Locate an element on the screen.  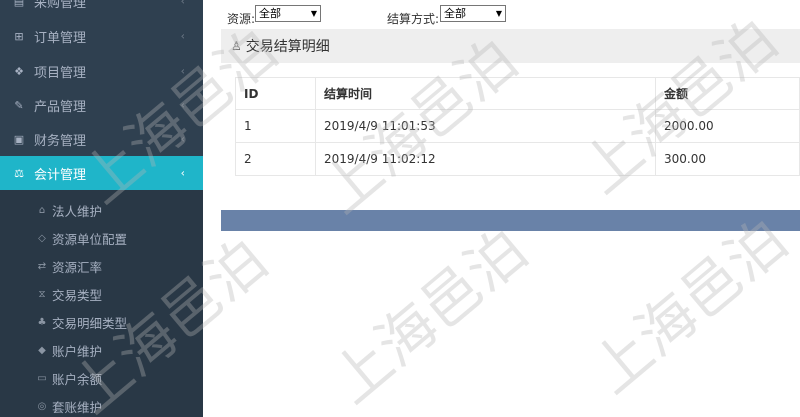
sub-item-account: ◆ 账户维护 is located at coordinates (101, 350).